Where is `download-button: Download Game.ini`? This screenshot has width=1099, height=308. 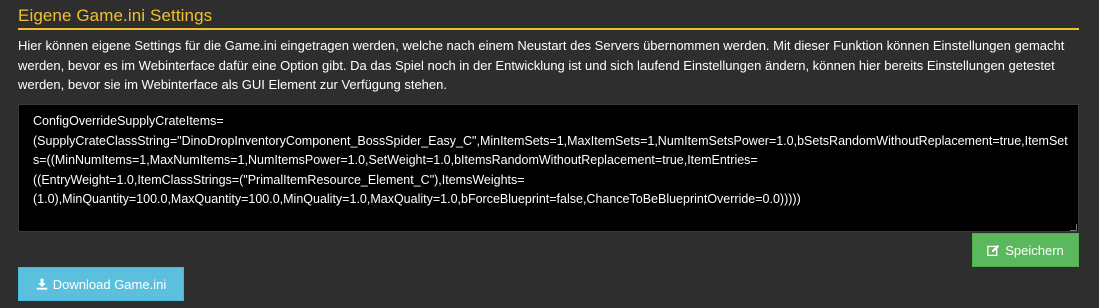
download-button: Download Game.ini is located at coordinates (101, 284).